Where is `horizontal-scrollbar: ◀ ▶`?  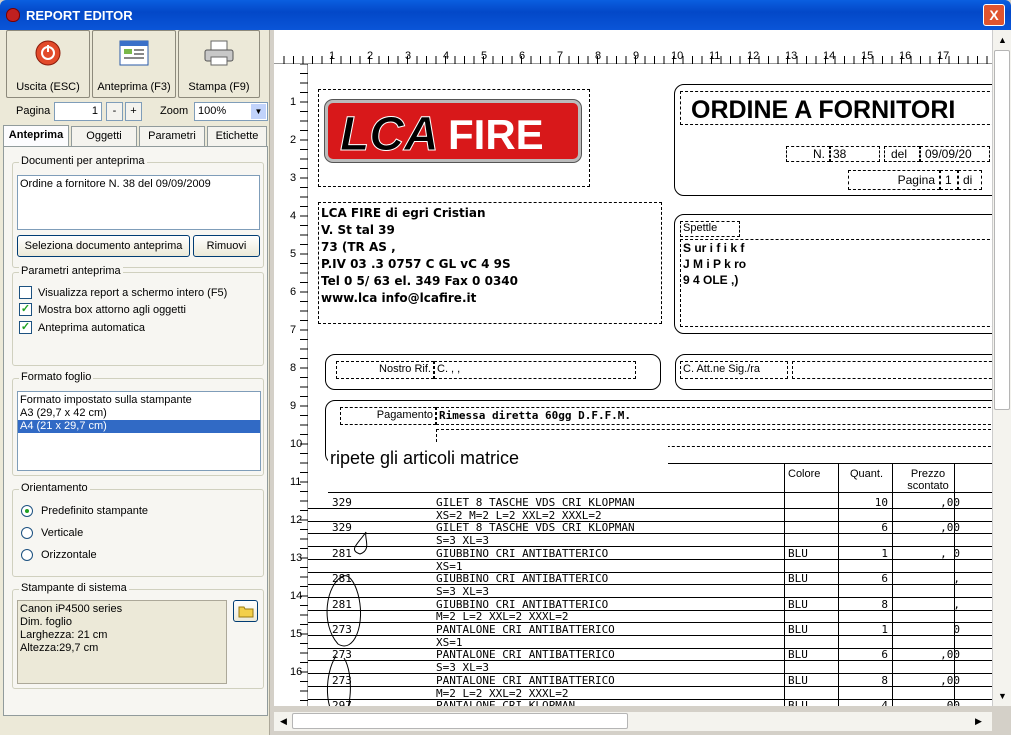
horizontal-scrollbar: ◀ ▶ is located at coordinates (633, 721).